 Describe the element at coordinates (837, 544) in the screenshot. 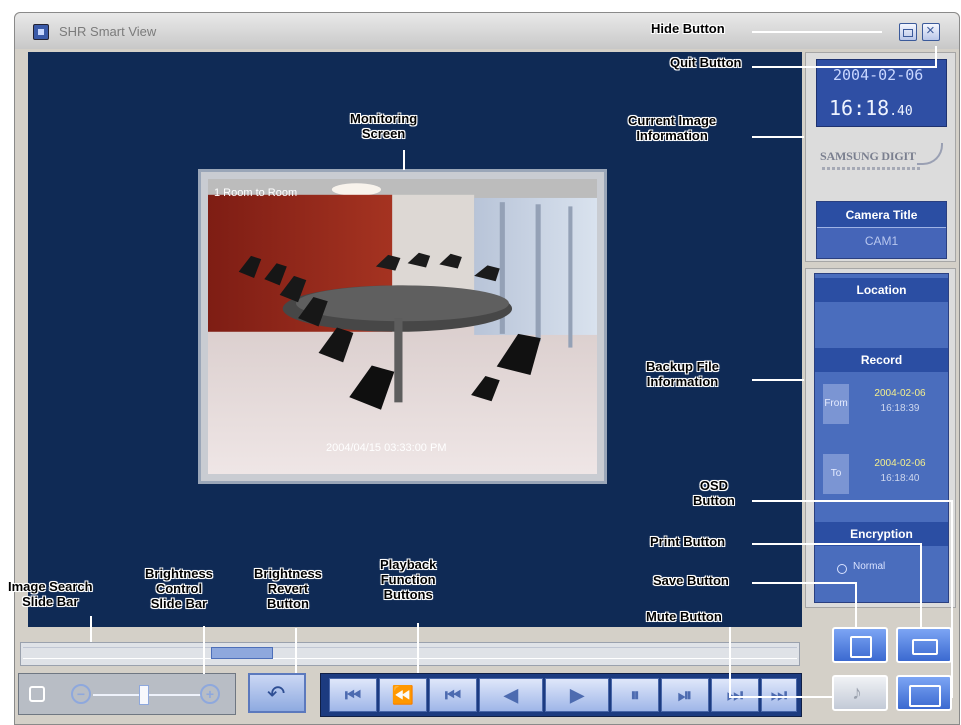

I see `callout-line-print` at that location.